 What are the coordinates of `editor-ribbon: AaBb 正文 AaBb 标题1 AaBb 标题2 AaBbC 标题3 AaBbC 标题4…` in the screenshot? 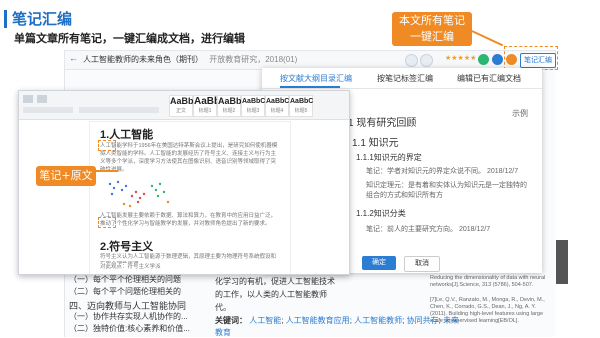 It's located at (184, 105).